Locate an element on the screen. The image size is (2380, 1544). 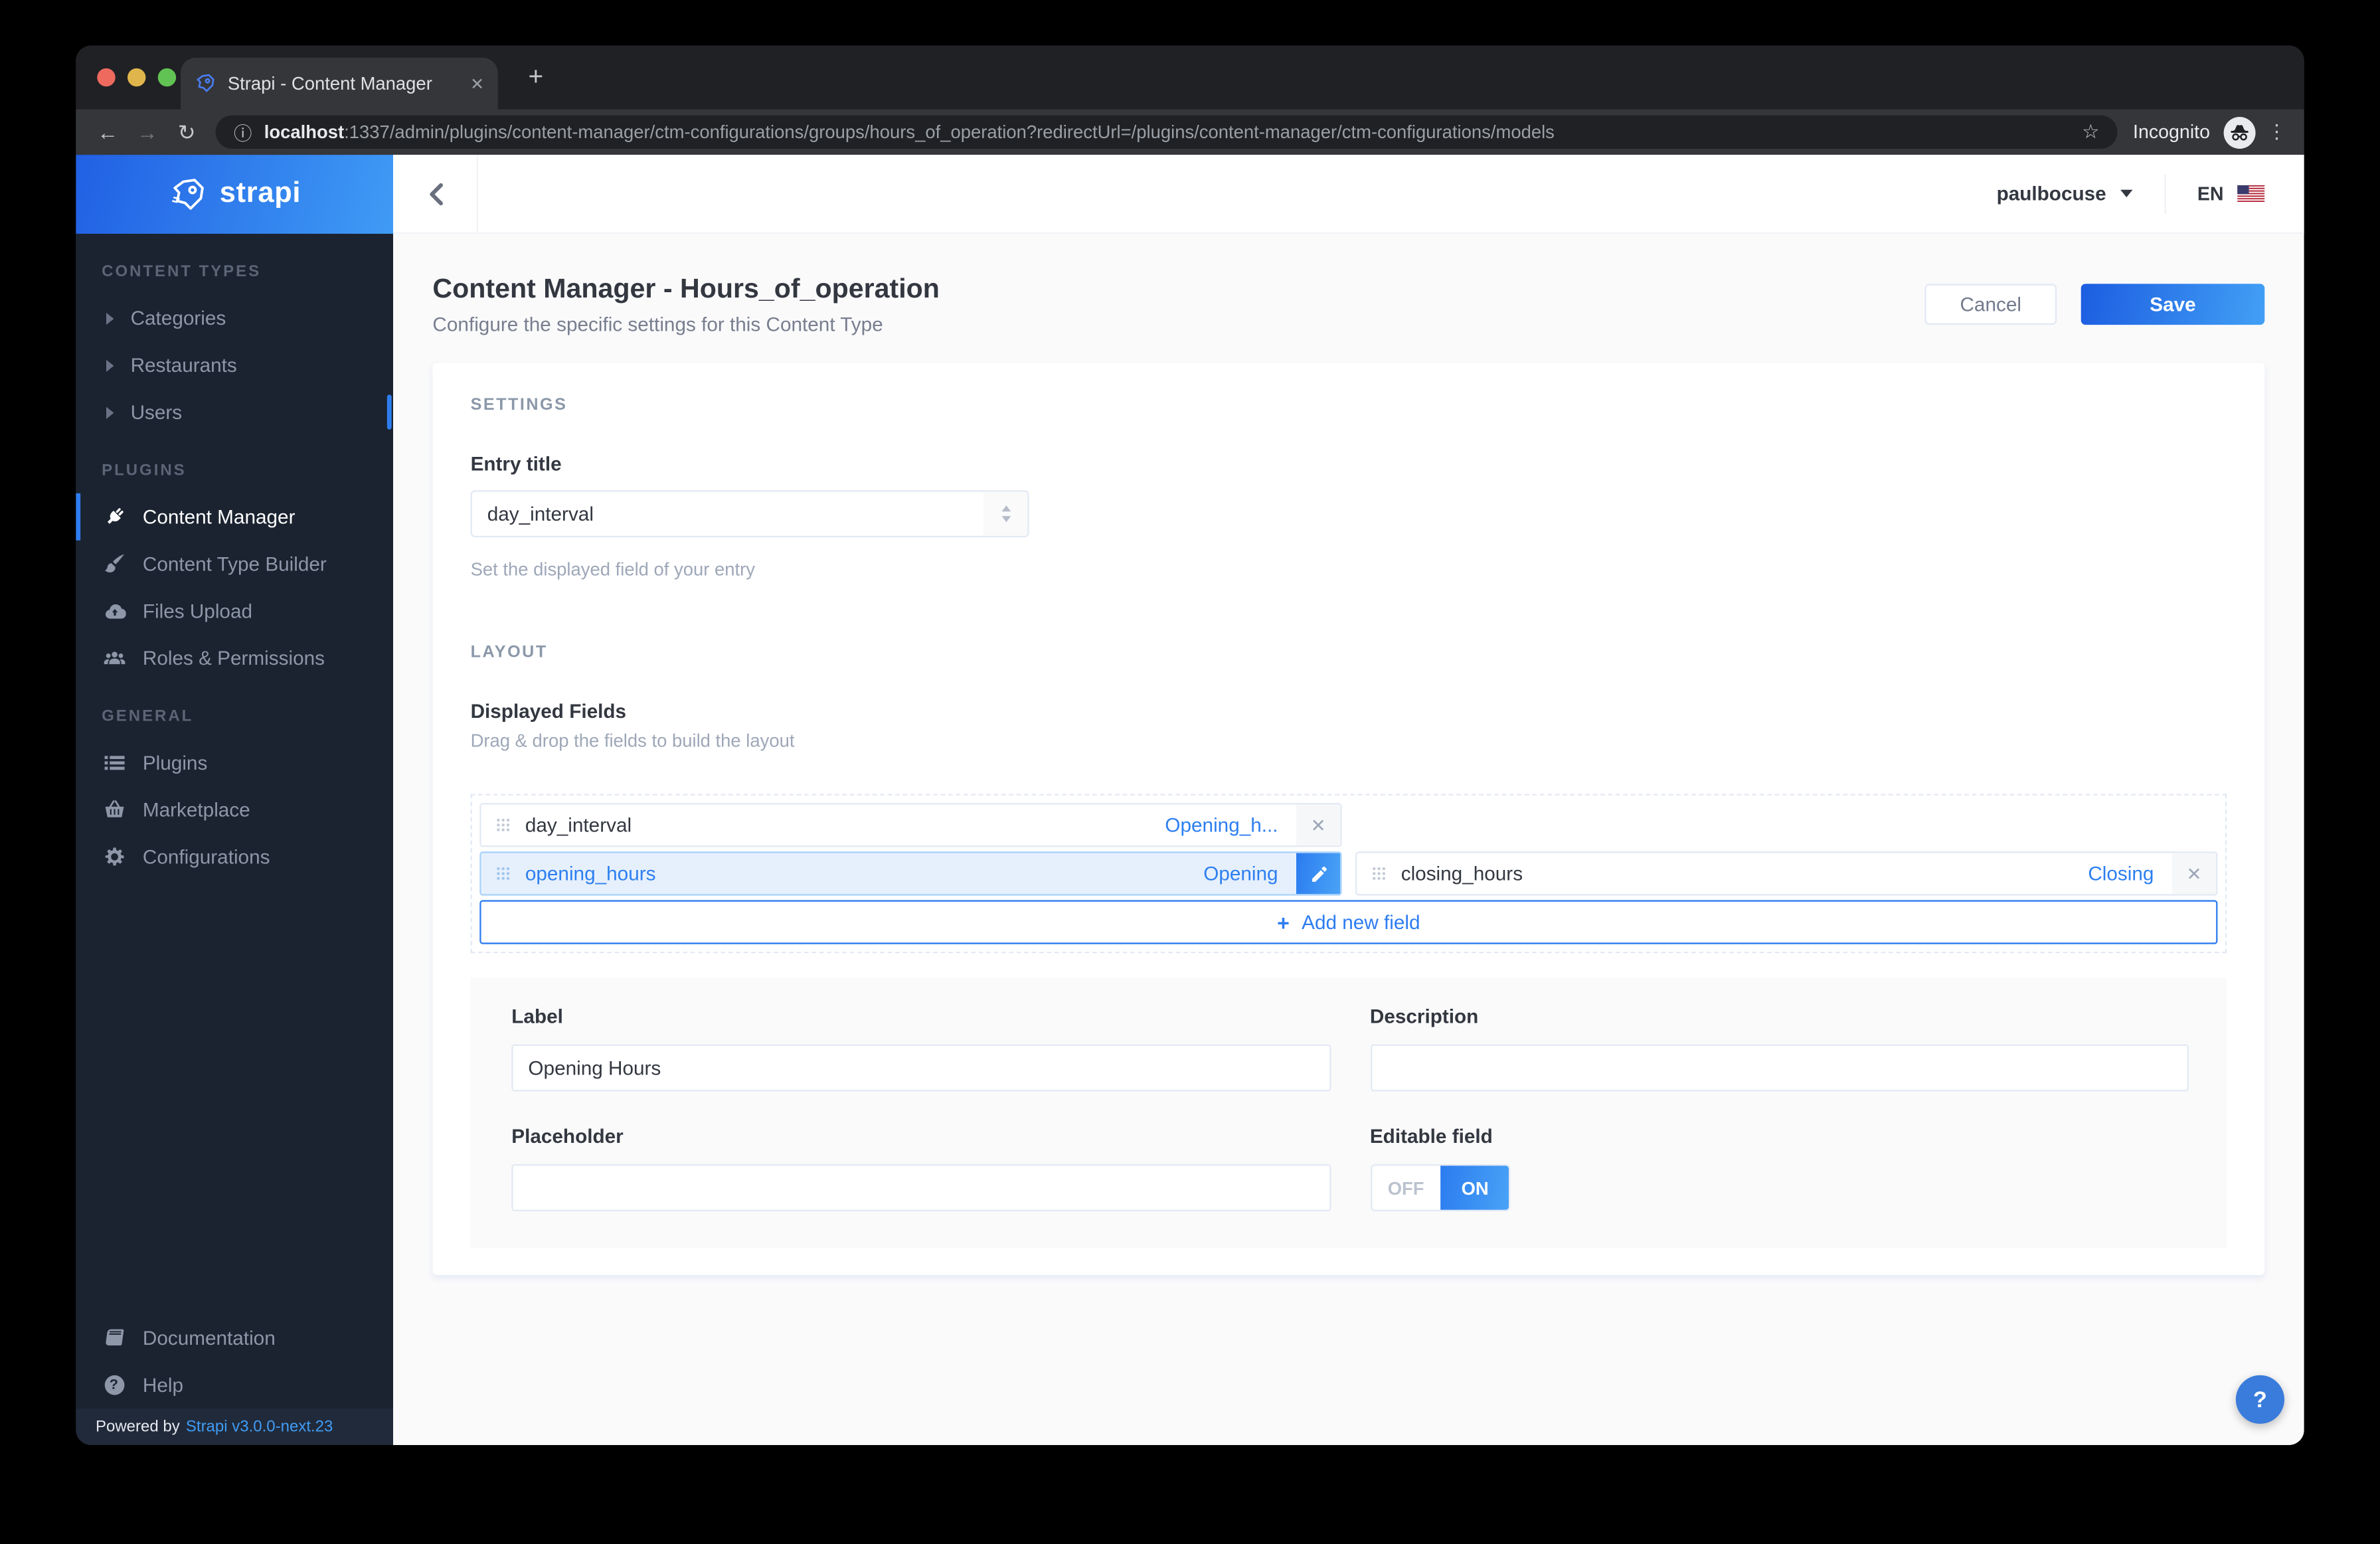
sidebar-item-help: ? Help is located at coordinates (234, 1385).